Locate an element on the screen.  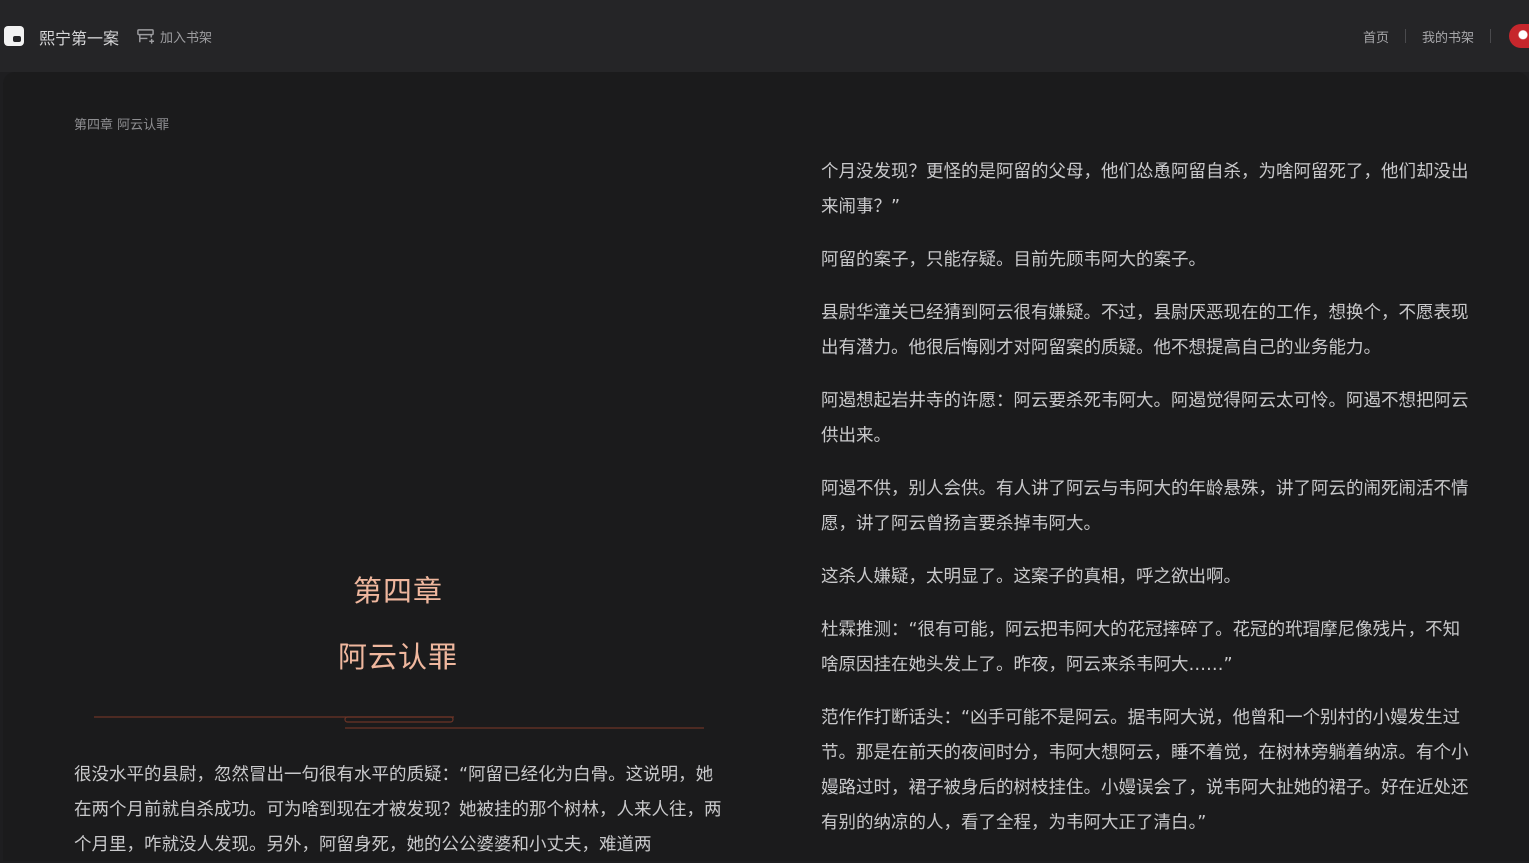
top-bar: 熙宁第一案 加入书架 首页 我的书架 is located at coordinates (764, 36).